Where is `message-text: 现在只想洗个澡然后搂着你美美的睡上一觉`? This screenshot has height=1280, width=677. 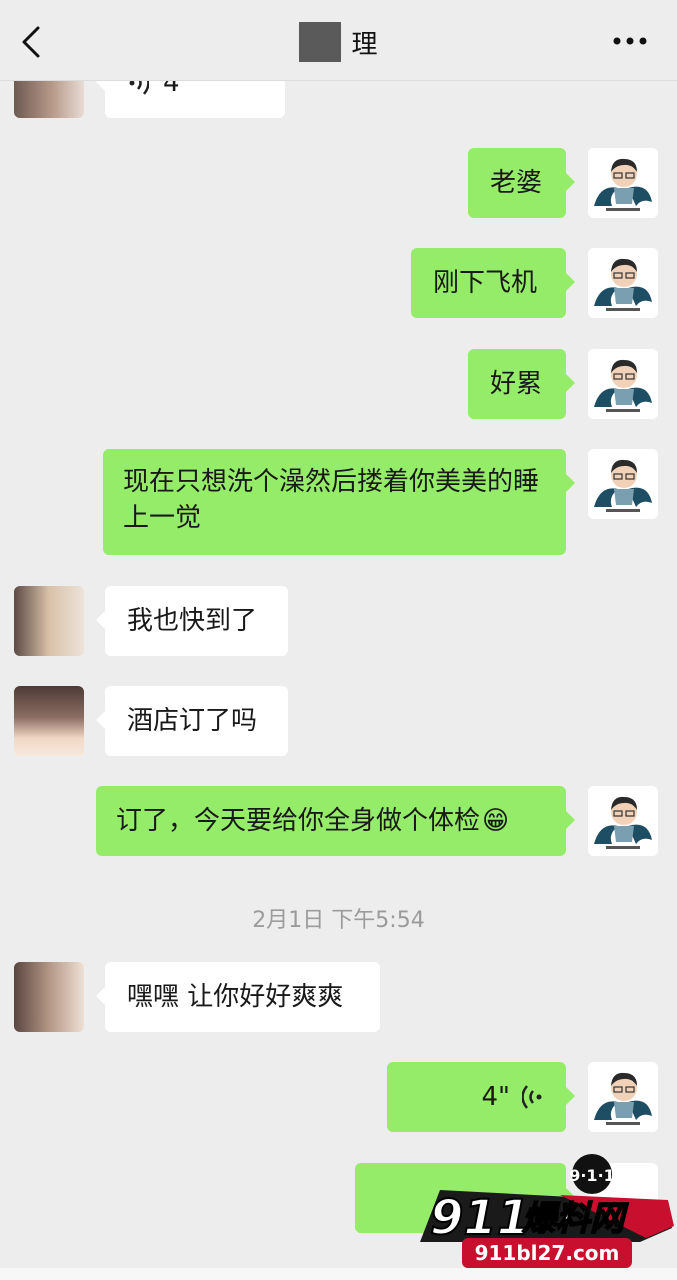 message-text: 现在只想洗个澡然后搂着你美美的睡上一觉 is located at coordinates (331, 500).